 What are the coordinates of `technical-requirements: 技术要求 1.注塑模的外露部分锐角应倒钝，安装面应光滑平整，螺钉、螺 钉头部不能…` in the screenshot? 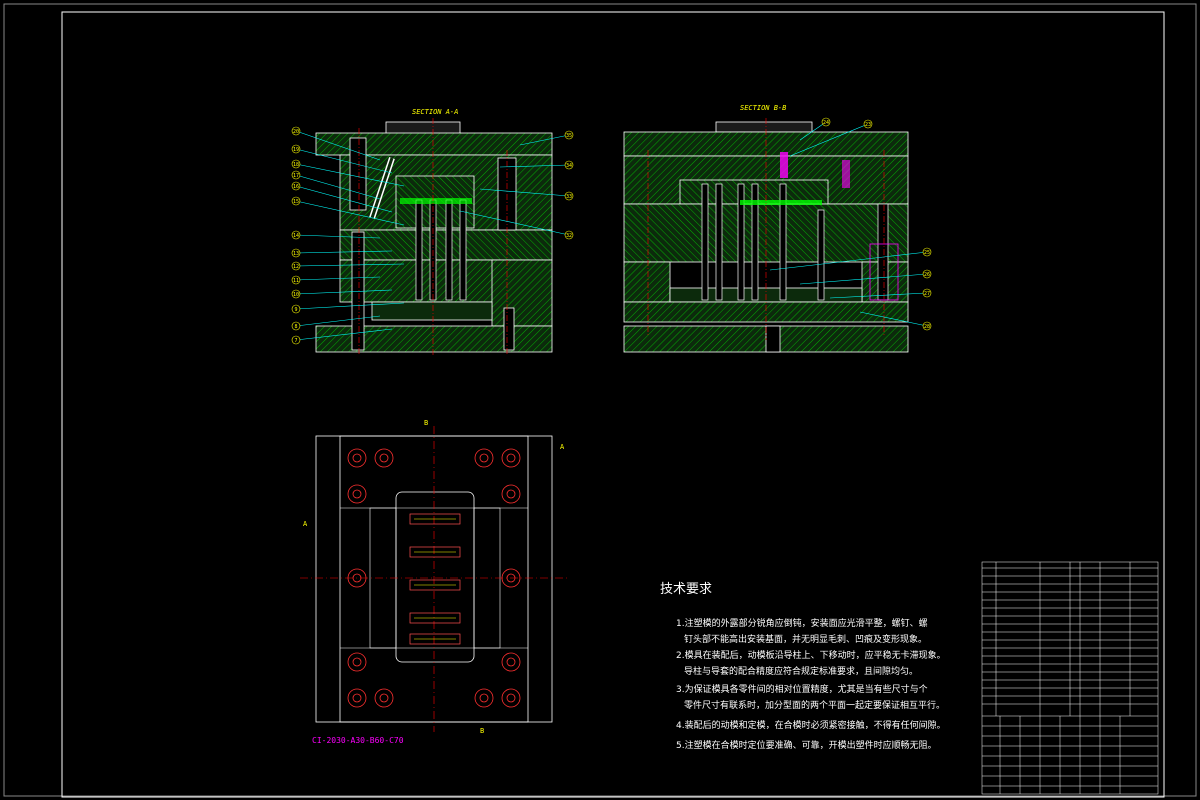 It's located at (803, 666).